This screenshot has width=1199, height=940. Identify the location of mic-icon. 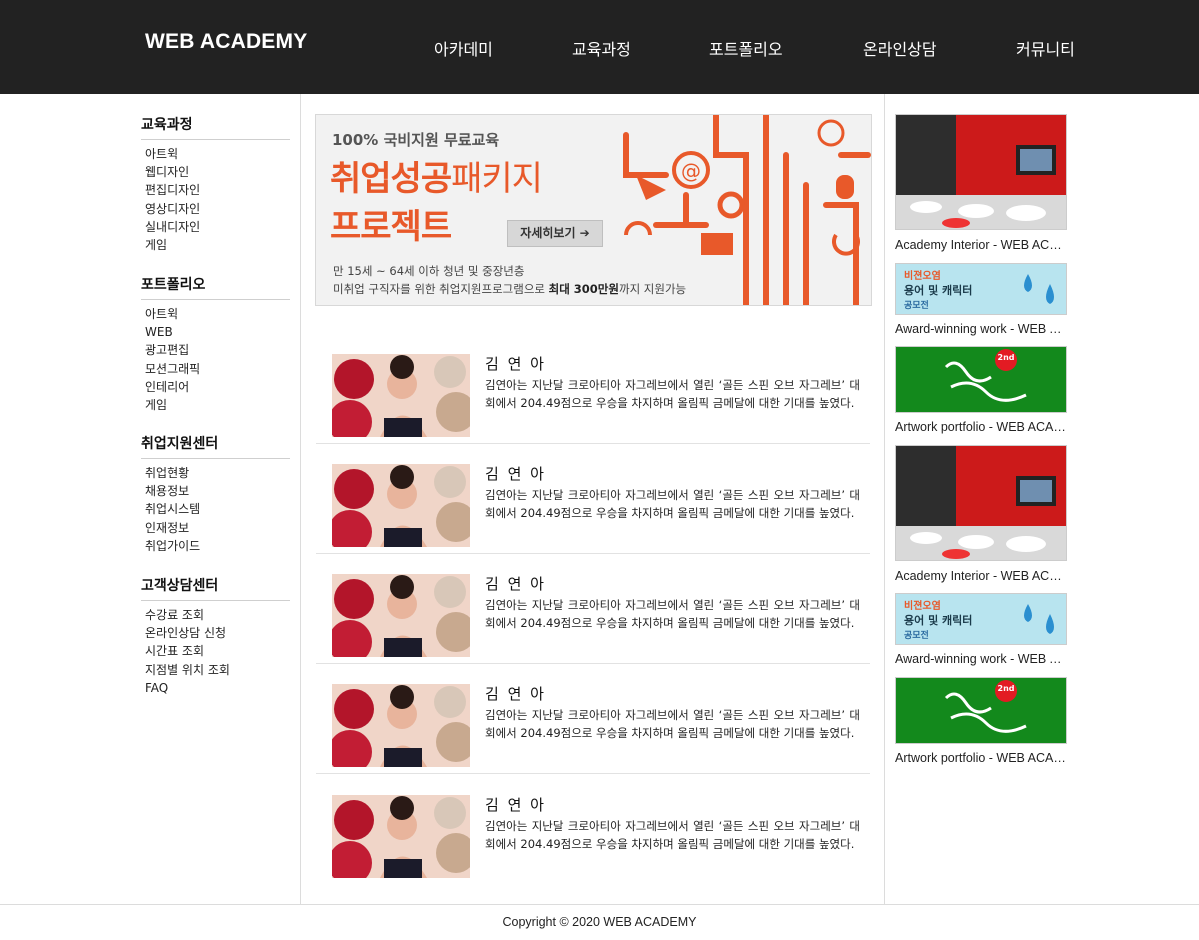
(845, 187).